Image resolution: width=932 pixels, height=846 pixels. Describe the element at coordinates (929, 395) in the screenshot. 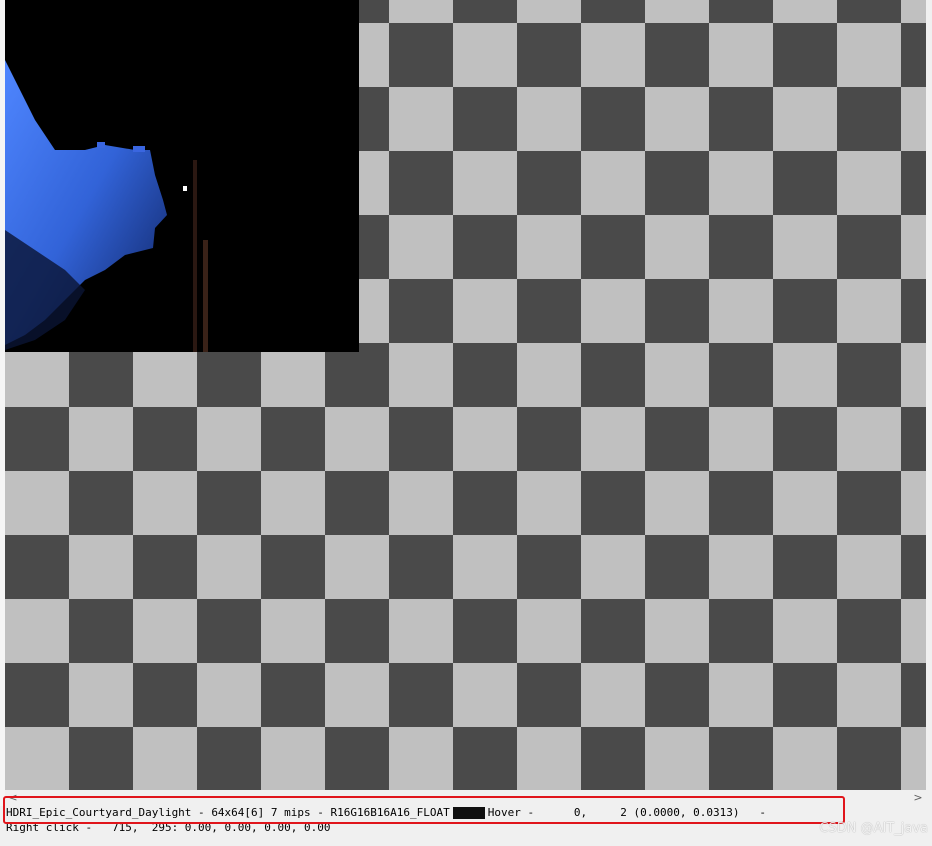

I see `vertical-scrollbar` at that location.